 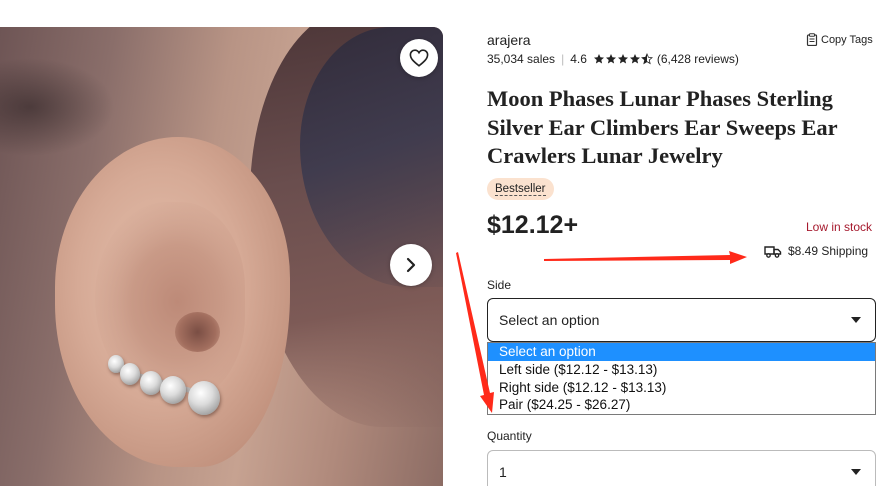 What do you see at coordinates (681, 352) in the screenshot?
I see `option-select-an-option: Select an option` at bounding box center [681, 352].